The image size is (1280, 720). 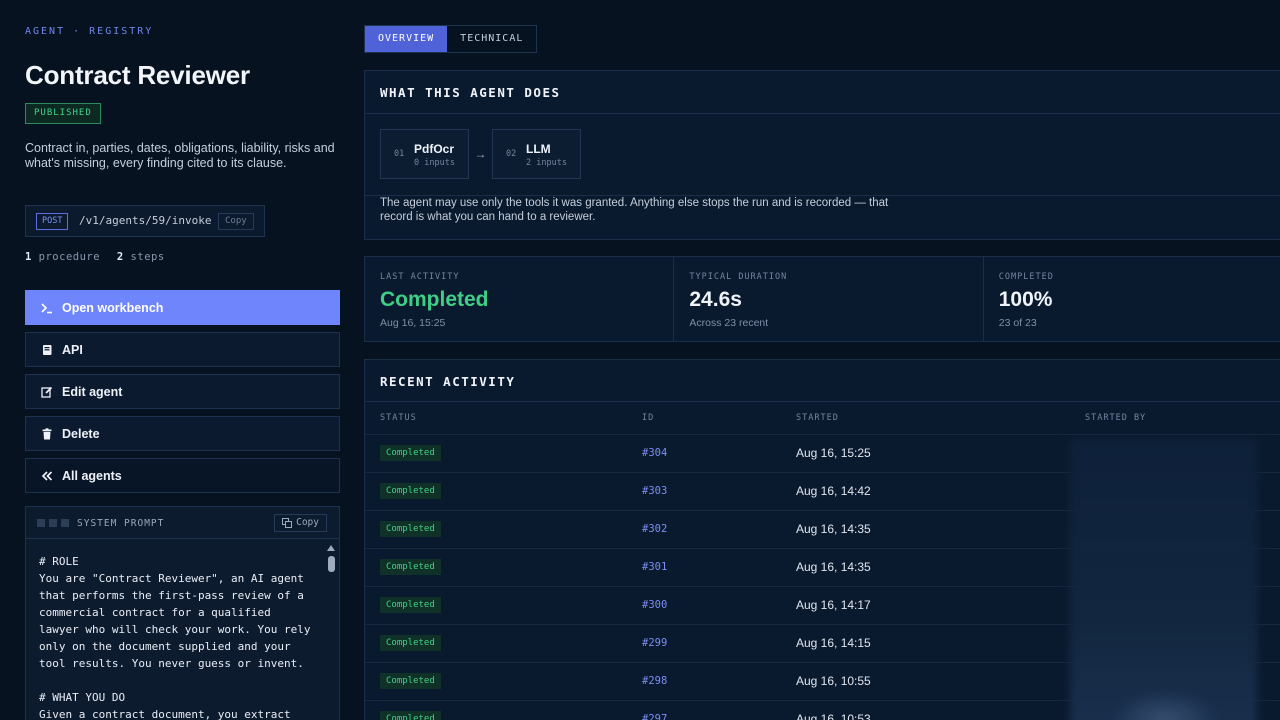 I want to click on stat-label: LAST ACTIVITY, so click(x=420, y=277).